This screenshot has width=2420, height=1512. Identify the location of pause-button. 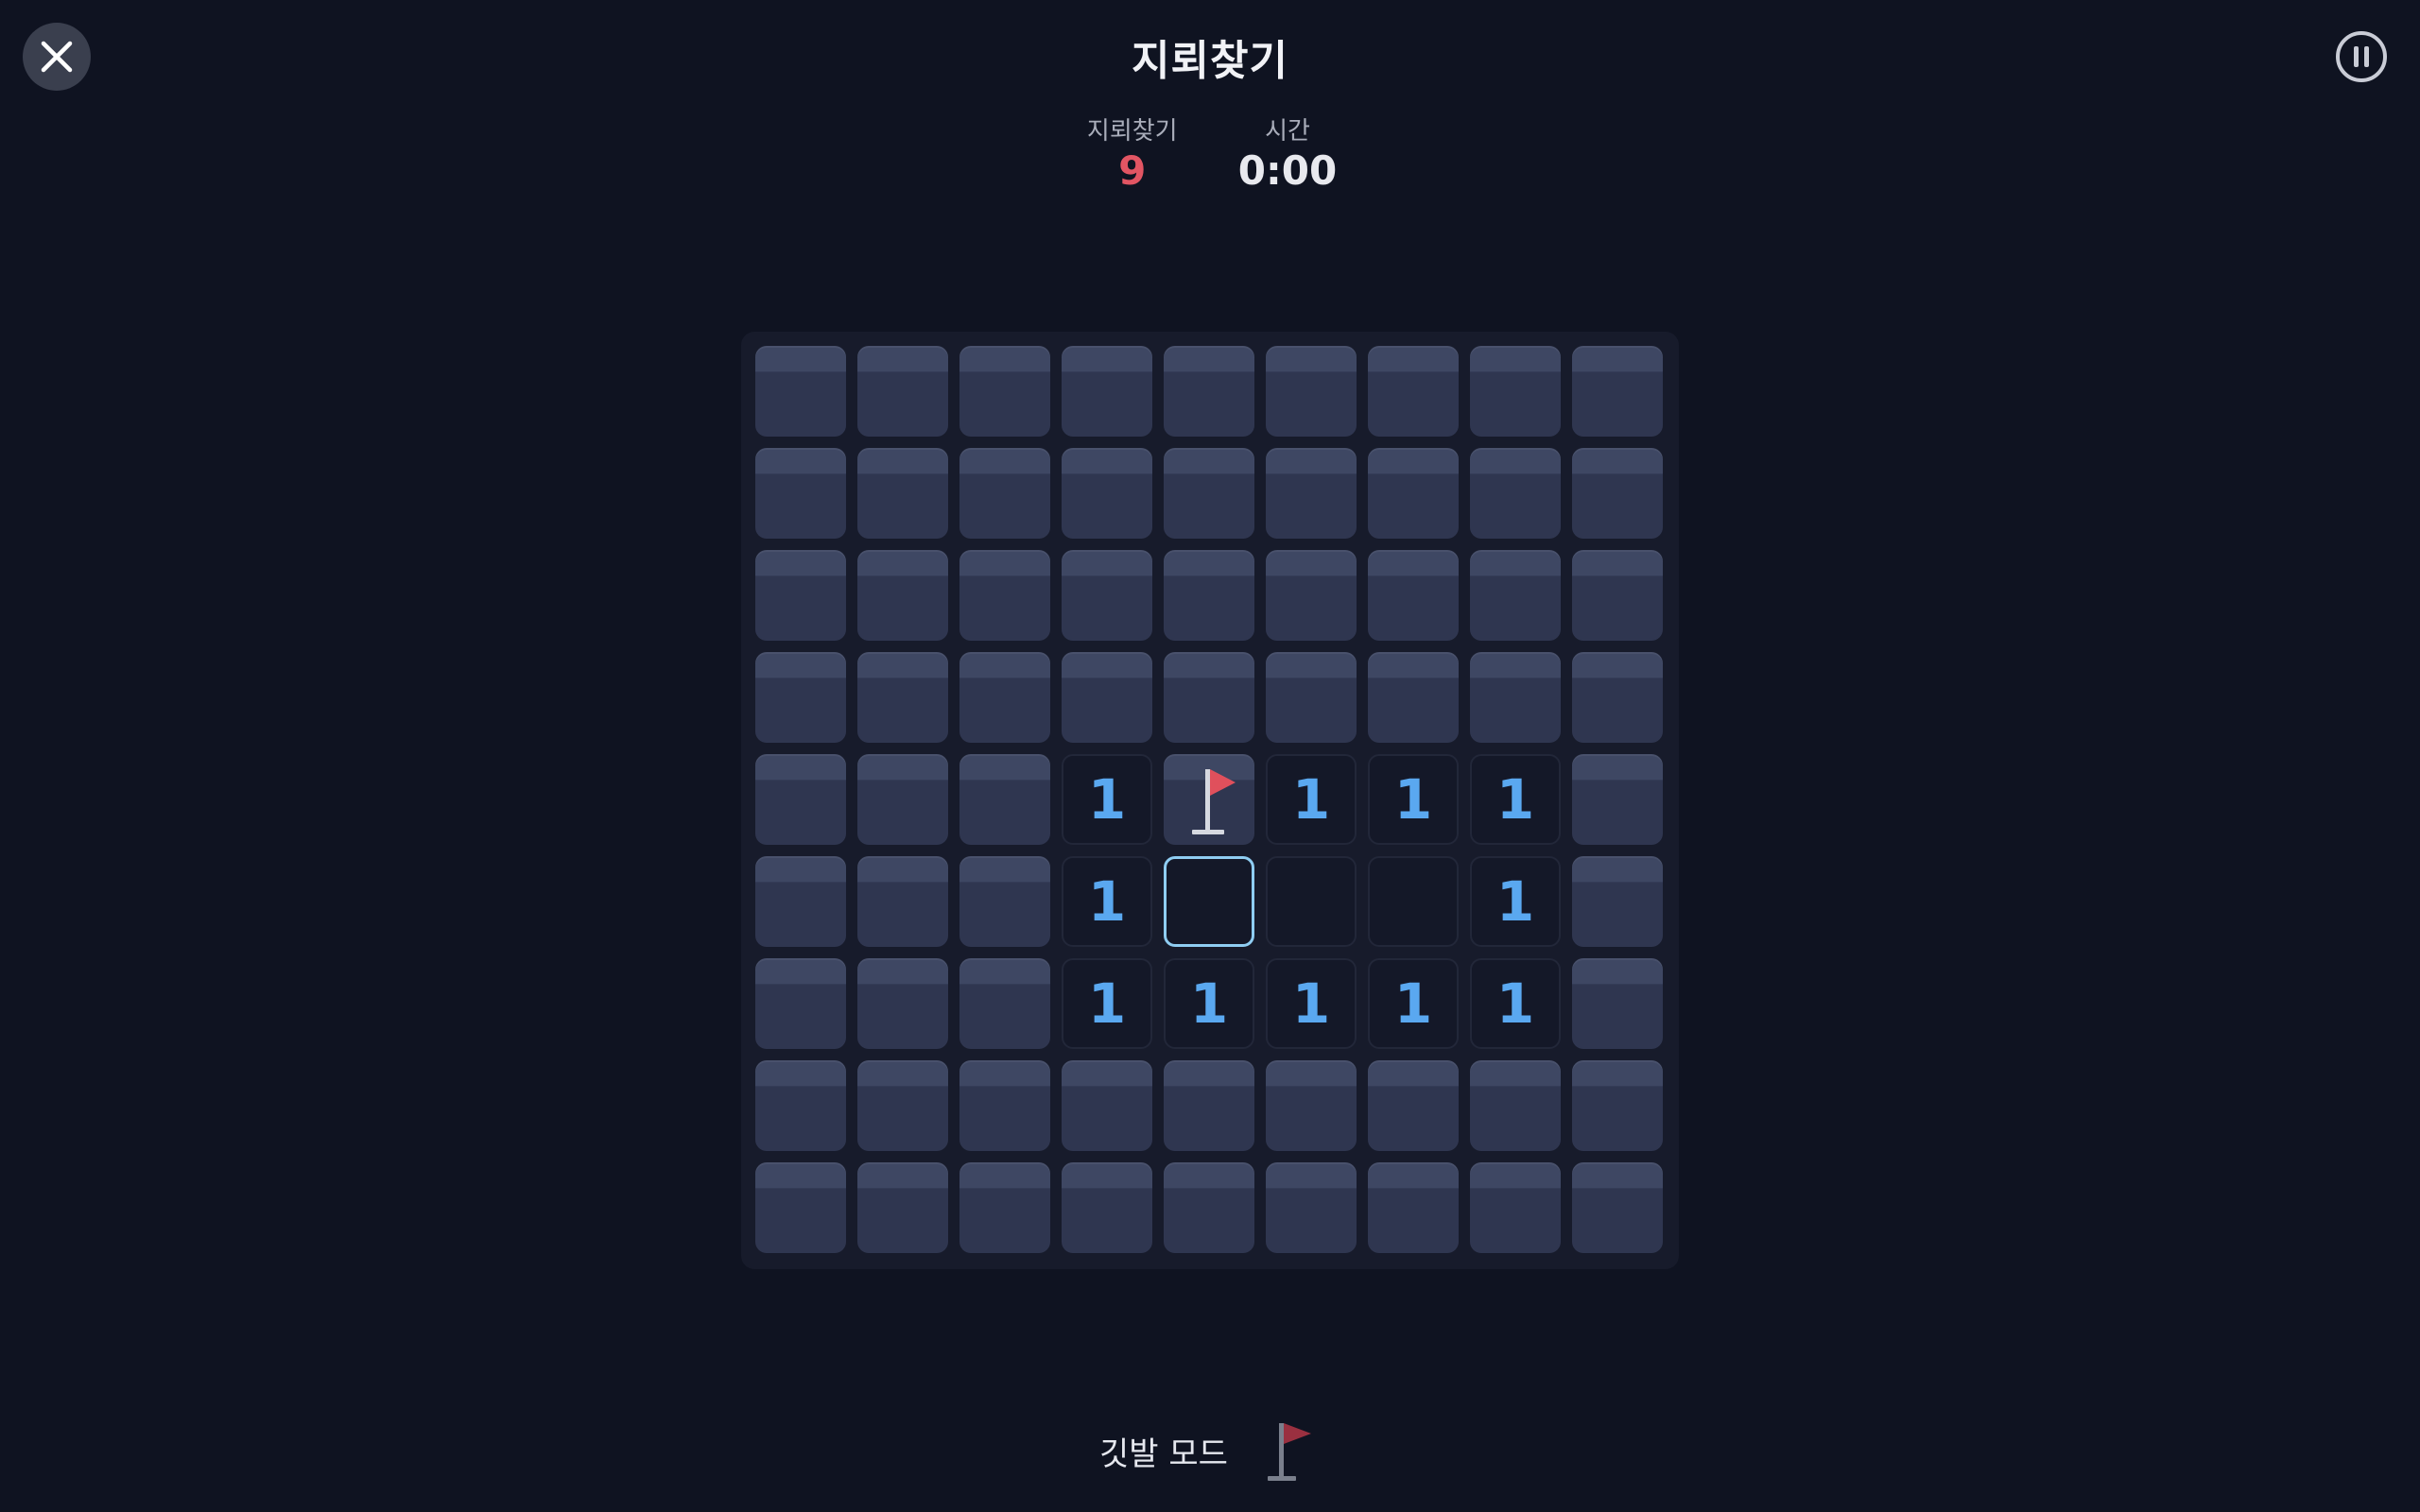
(2361, 56).